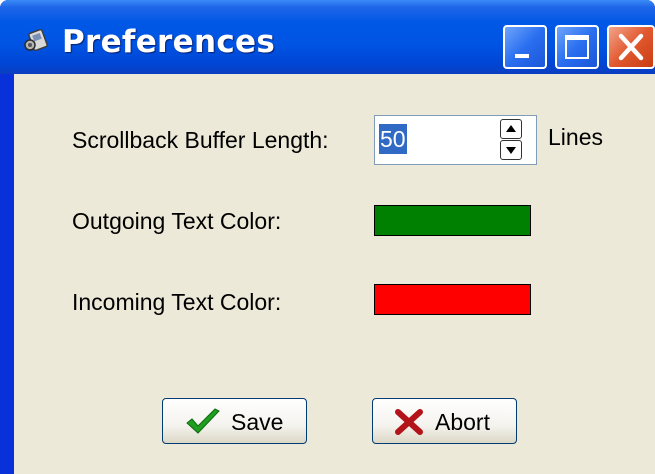  I want to click on checkmark-icon, so click(203, 424).